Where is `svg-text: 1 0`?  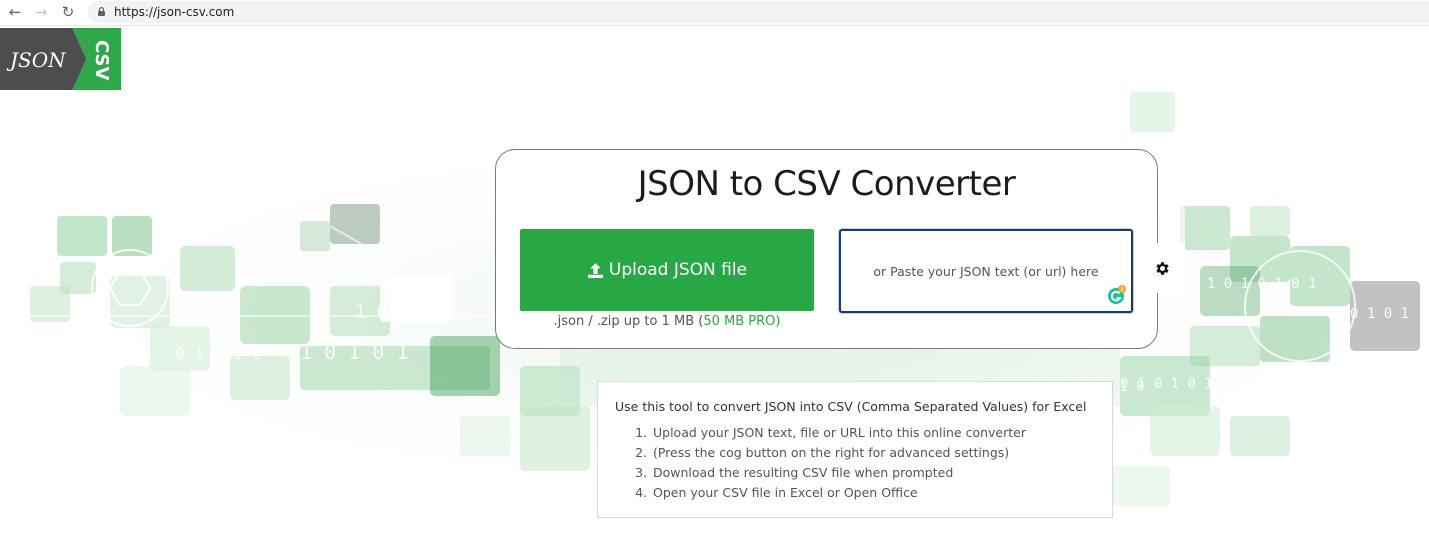
svg-text: 1 0 is located at coordinates (371, 312).